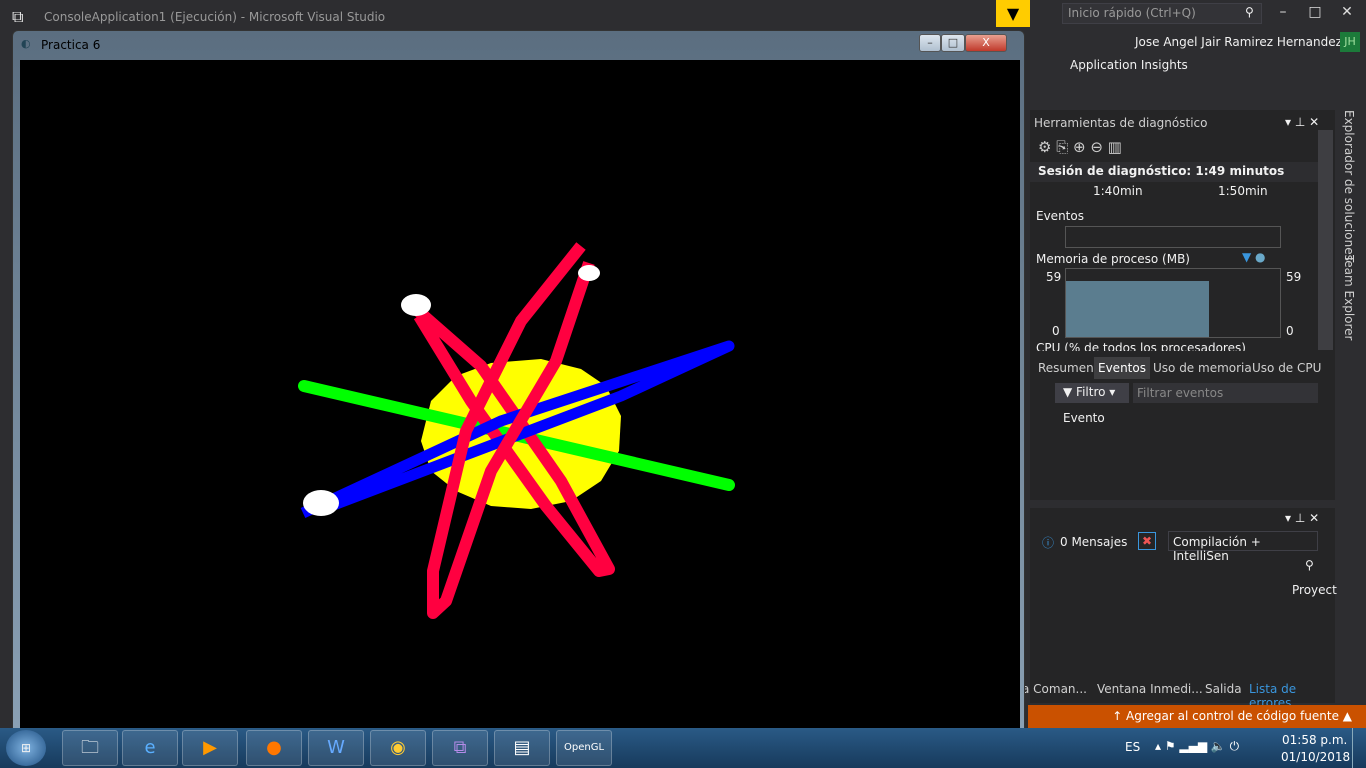 This screenshot has height=768, width=1366. What do you see at coordinates (274, 748) in the screenshot?
I see `taskbar-firefox-icon: ●` at bounding box center [274, 748].